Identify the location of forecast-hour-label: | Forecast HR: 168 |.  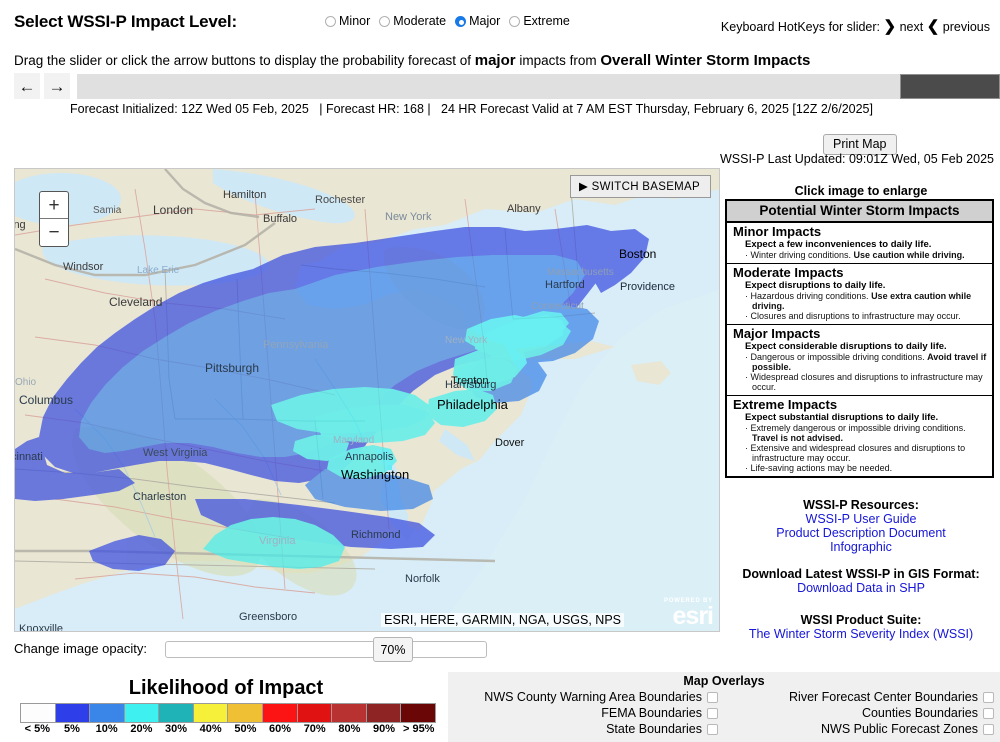
(375, 109).